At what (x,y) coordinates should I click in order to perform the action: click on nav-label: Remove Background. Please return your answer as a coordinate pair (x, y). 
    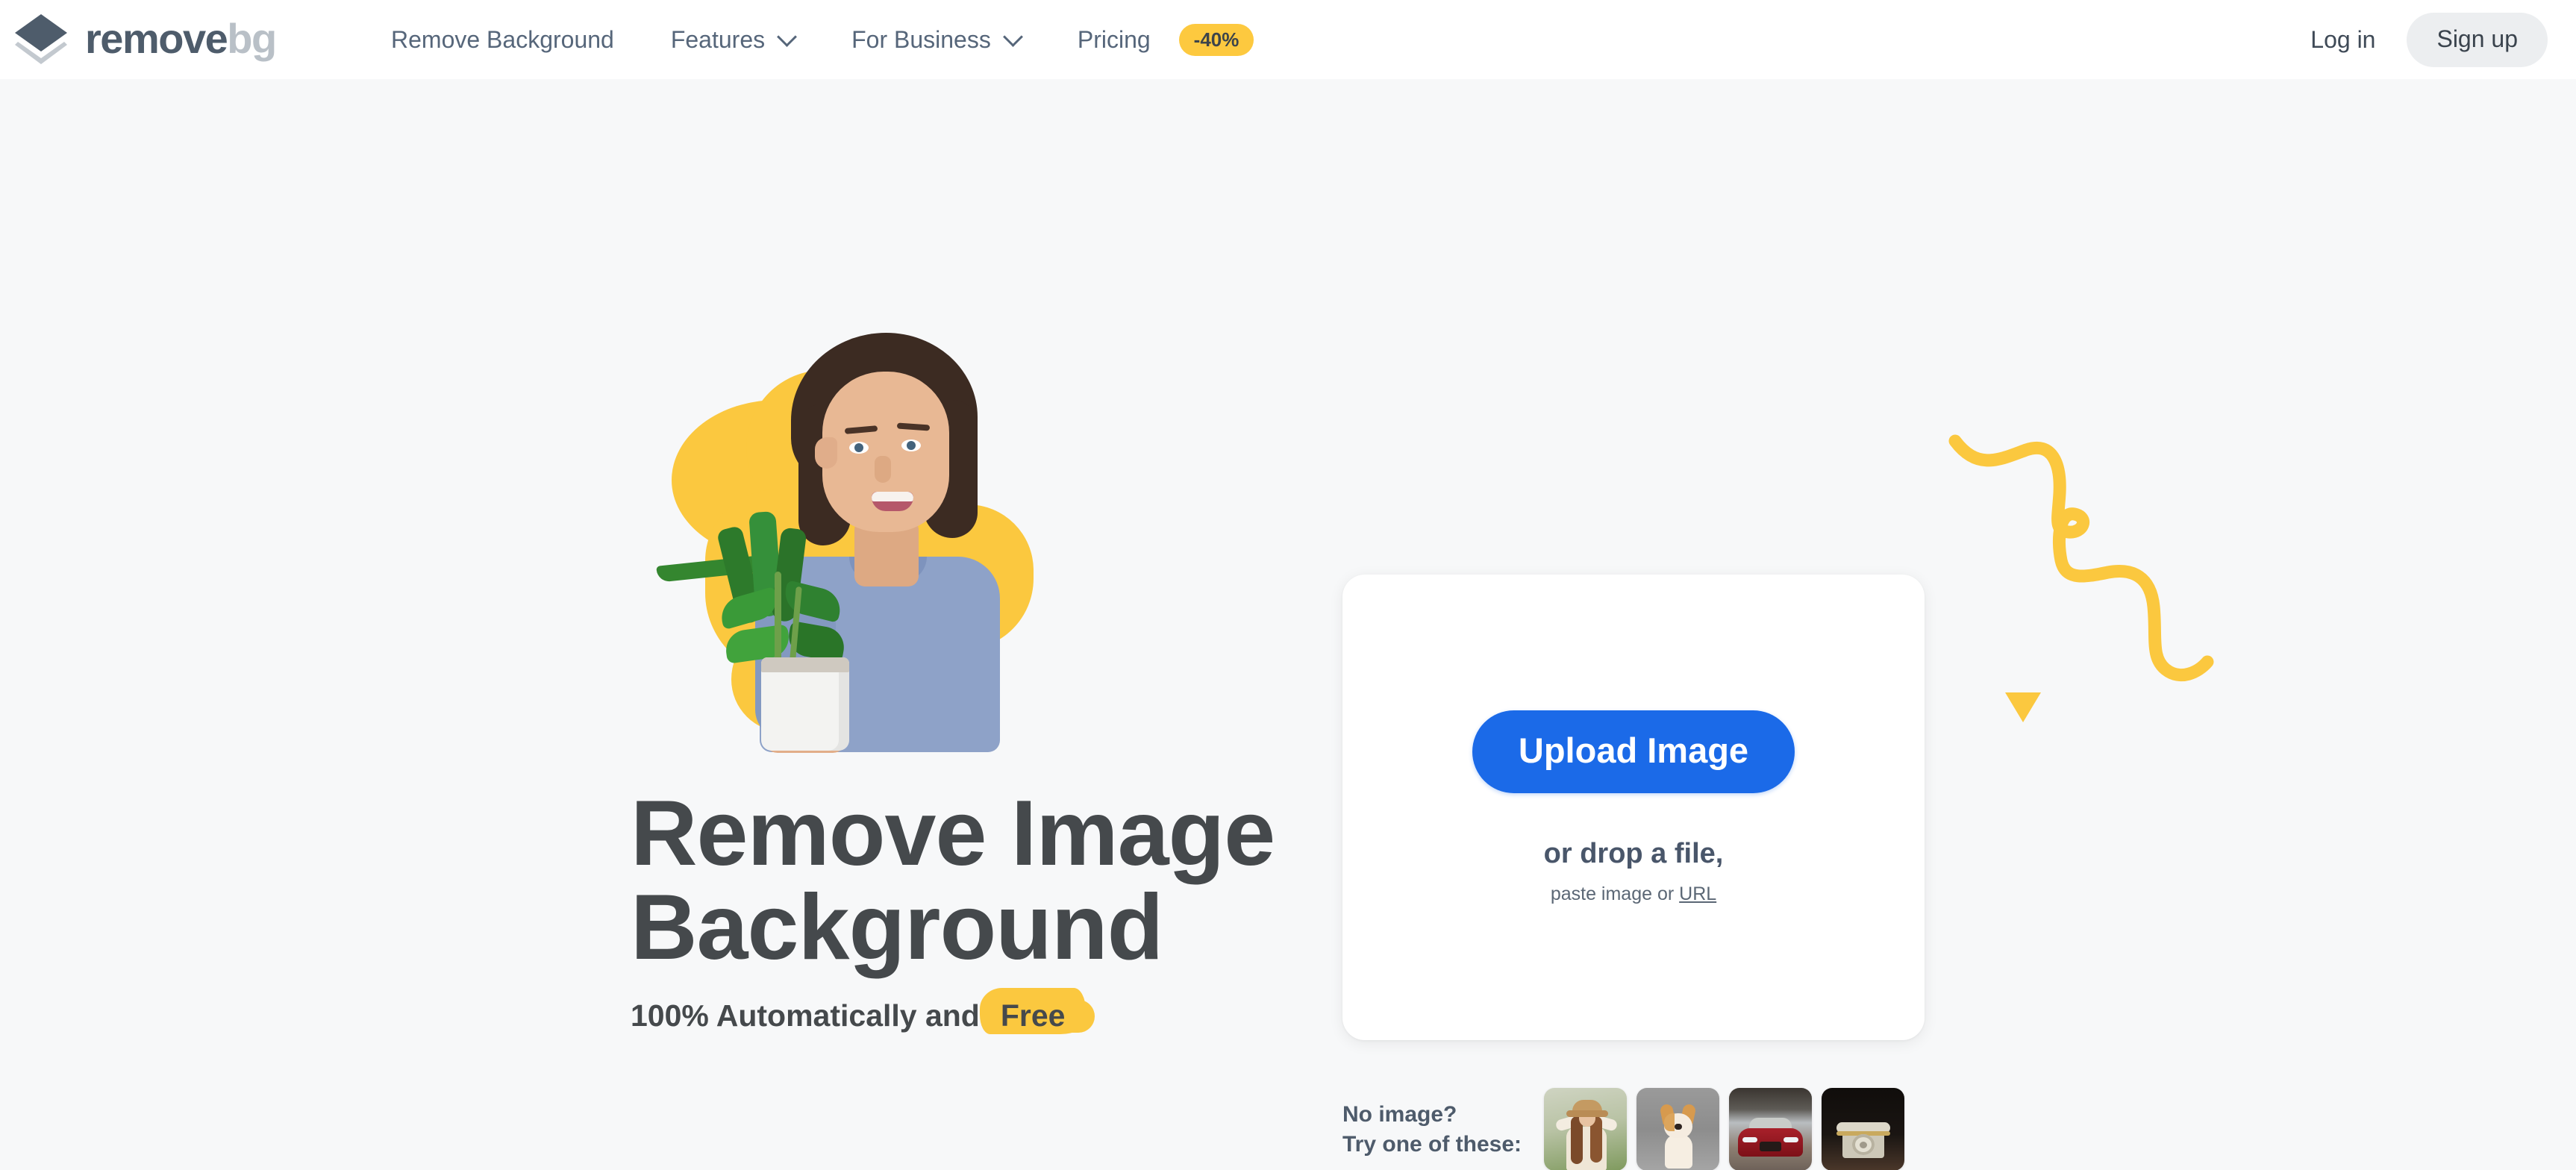
    Looking at the image, I should click on (502, 39).